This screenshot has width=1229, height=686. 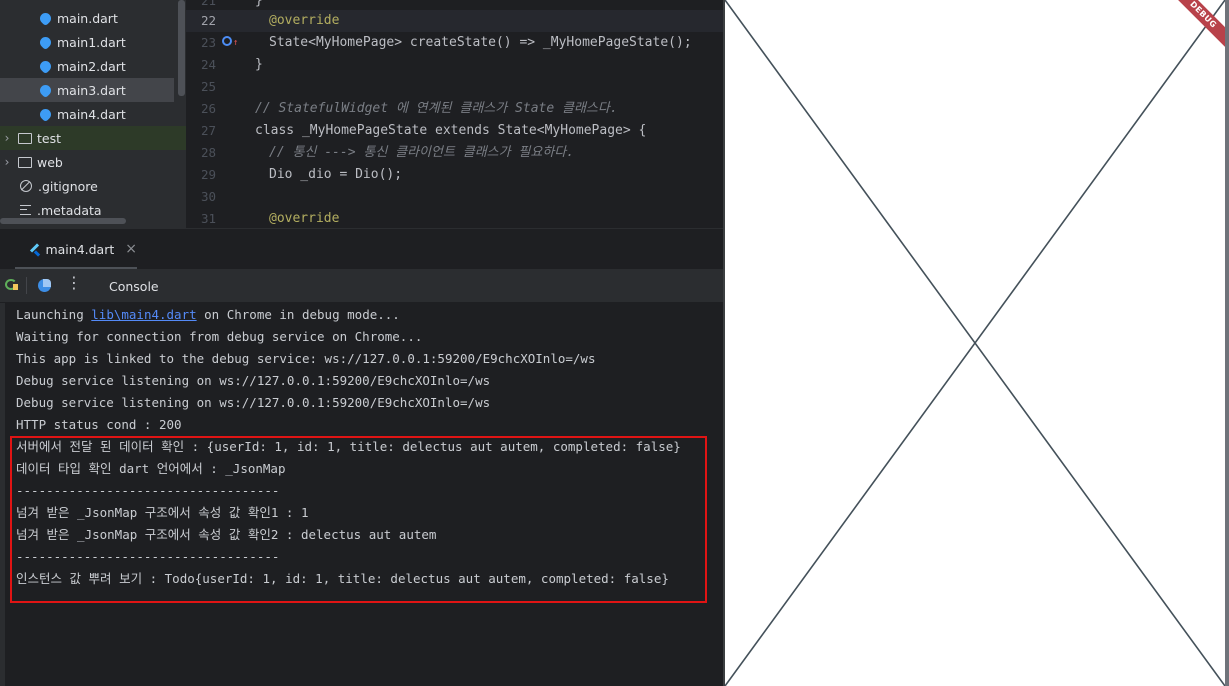 I want to click on code-text: }, so click(x=259, y=64).